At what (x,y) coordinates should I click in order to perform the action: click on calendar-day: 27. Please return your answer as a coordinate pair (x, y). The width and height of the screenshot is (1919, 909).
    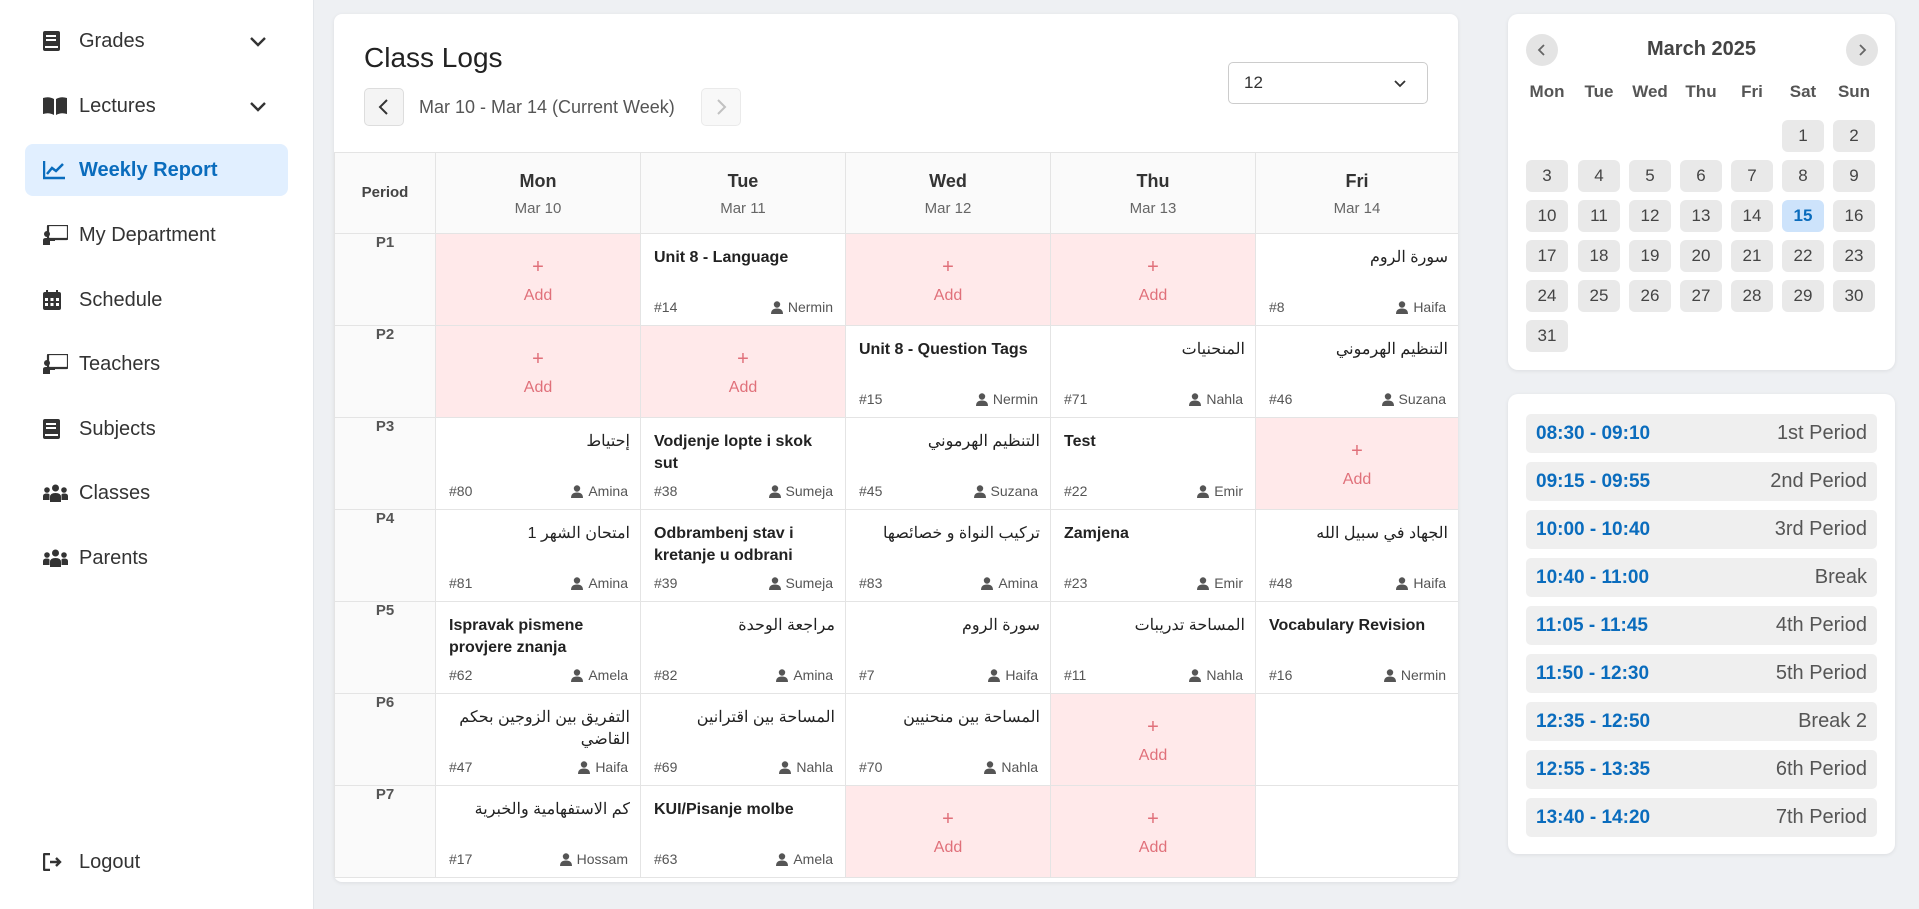
    Looking at the image, I should click on (1701, 296).